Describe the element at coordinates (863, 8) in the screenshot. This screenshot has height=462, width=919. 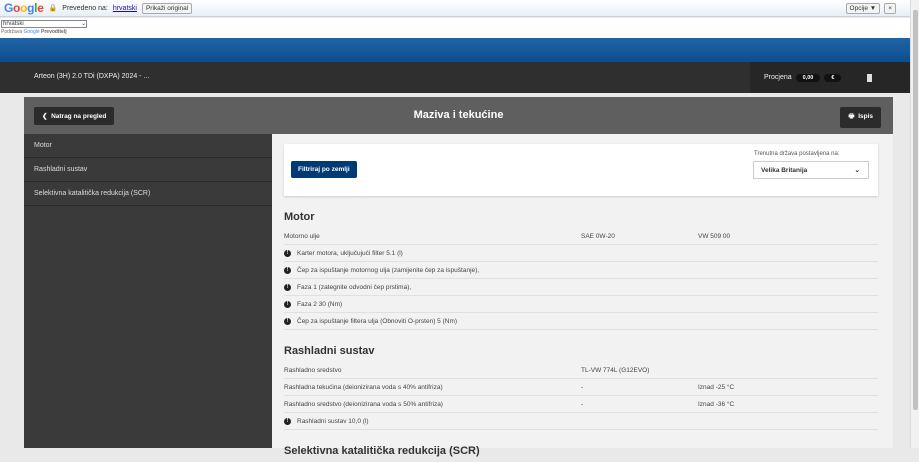
I see `options-button: Opcije ▼` at that location.